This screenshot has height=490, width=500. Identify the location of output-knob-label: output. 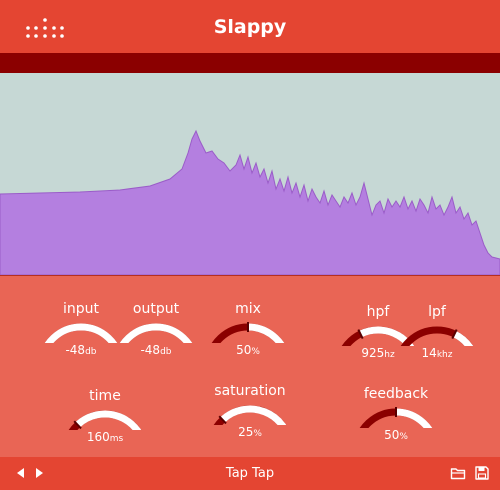
(156, 309).